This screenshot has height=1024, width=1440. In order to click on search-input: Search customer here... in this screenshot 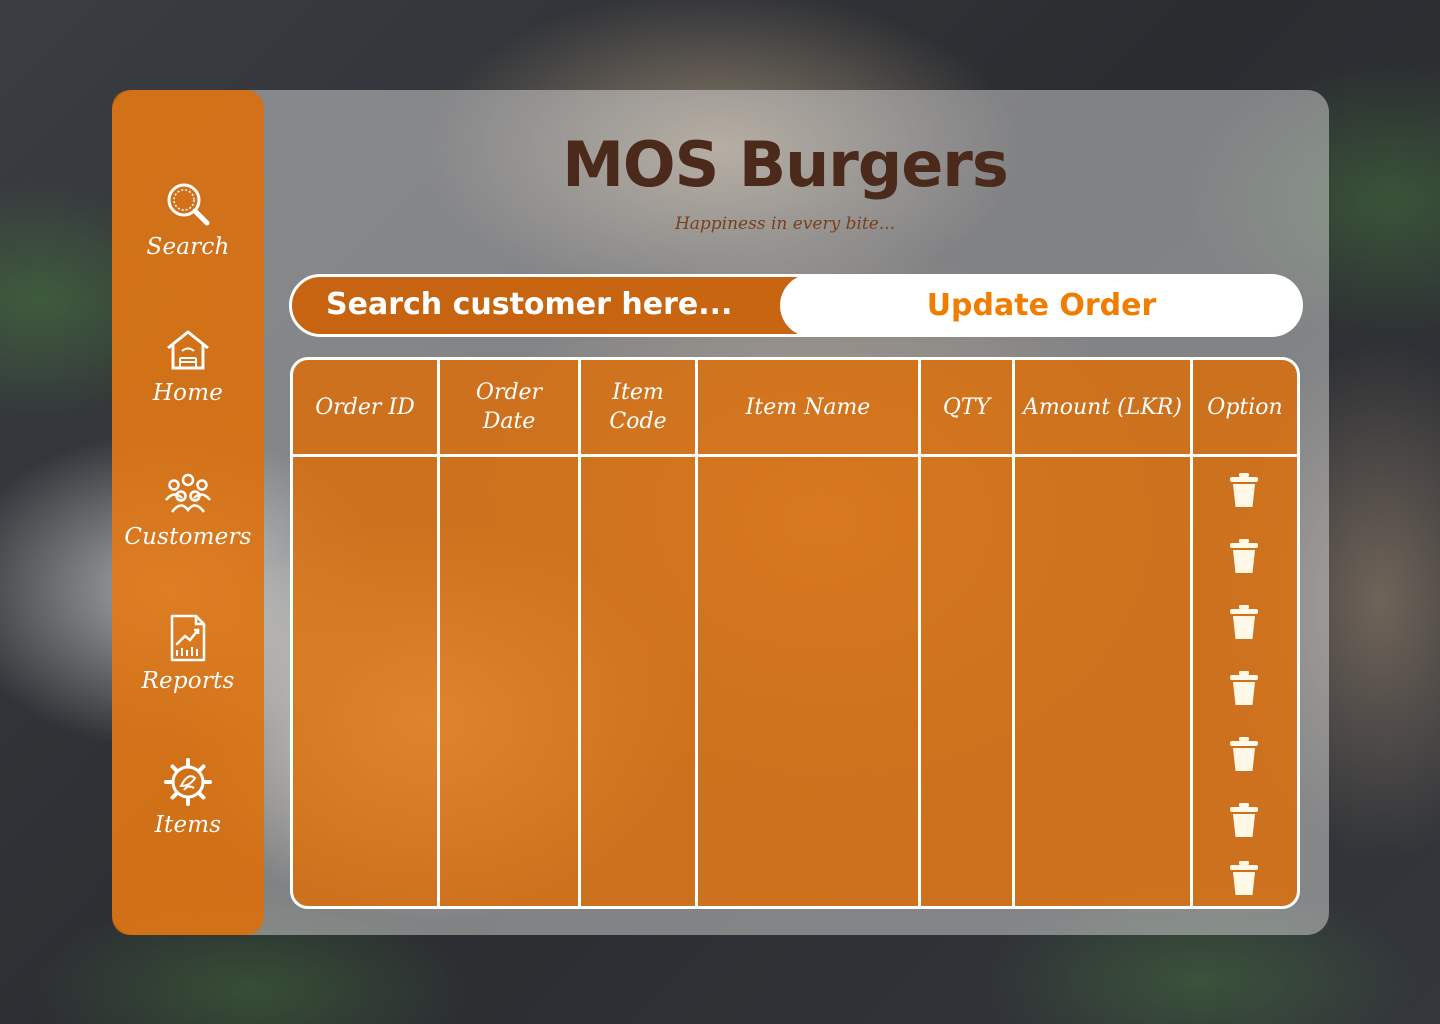, I will do `click(529, 304)`.